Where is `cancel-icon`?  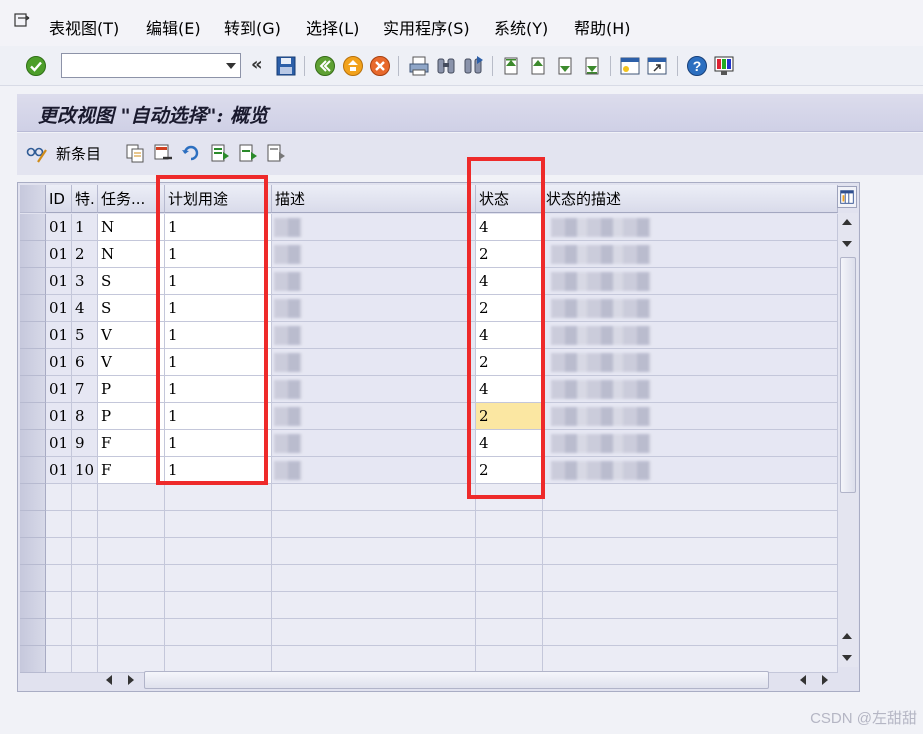 cancel-icon is located at coordinates (380, 66).